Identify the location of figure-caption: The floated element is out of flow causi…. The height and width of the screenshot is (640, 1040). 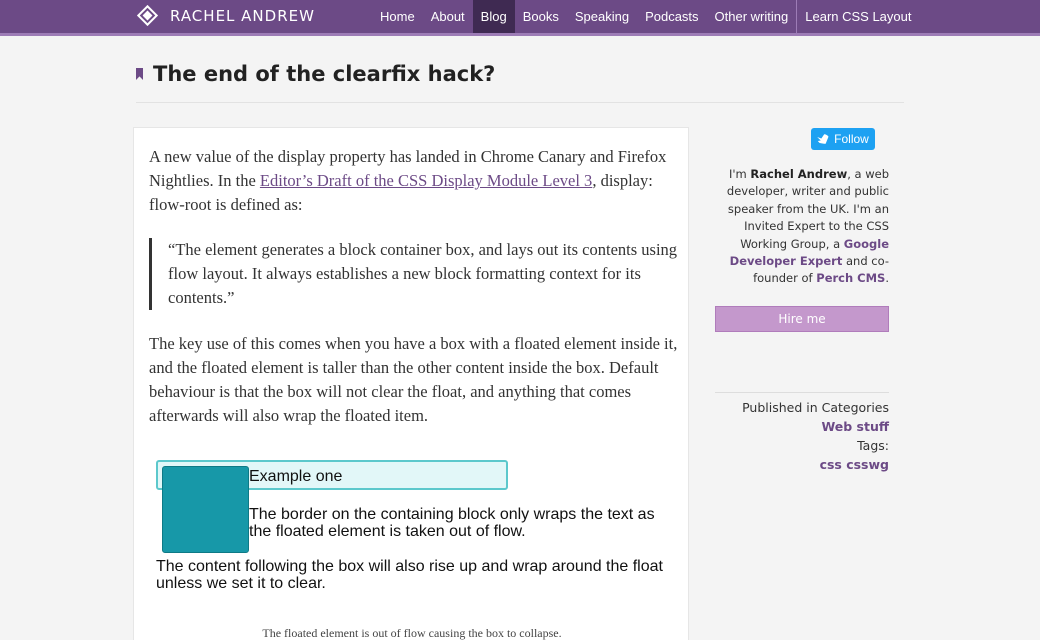
(412, 633).